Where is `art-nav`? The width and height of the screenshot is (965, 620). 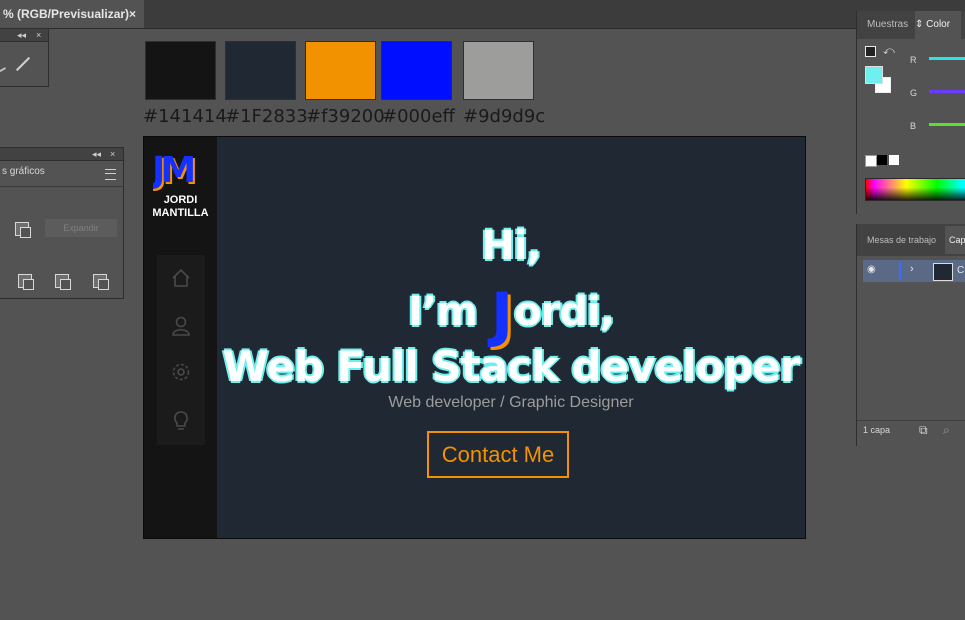 art-nav is located at coordinates (181, 350).